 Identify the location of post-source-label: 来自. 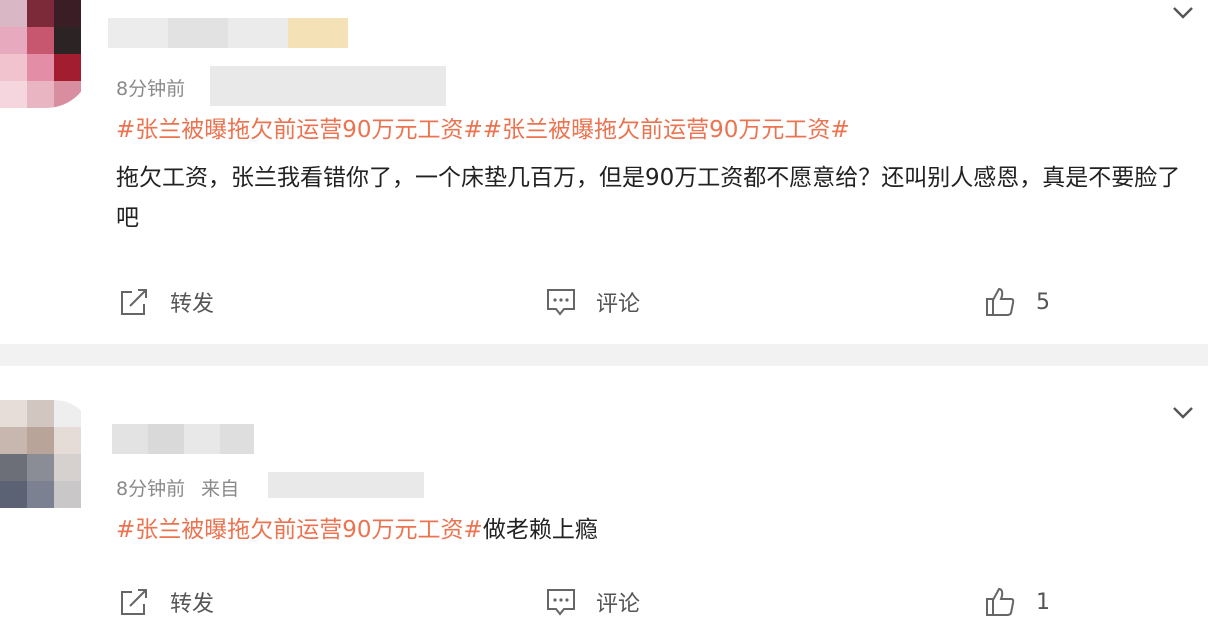
(220, 489).